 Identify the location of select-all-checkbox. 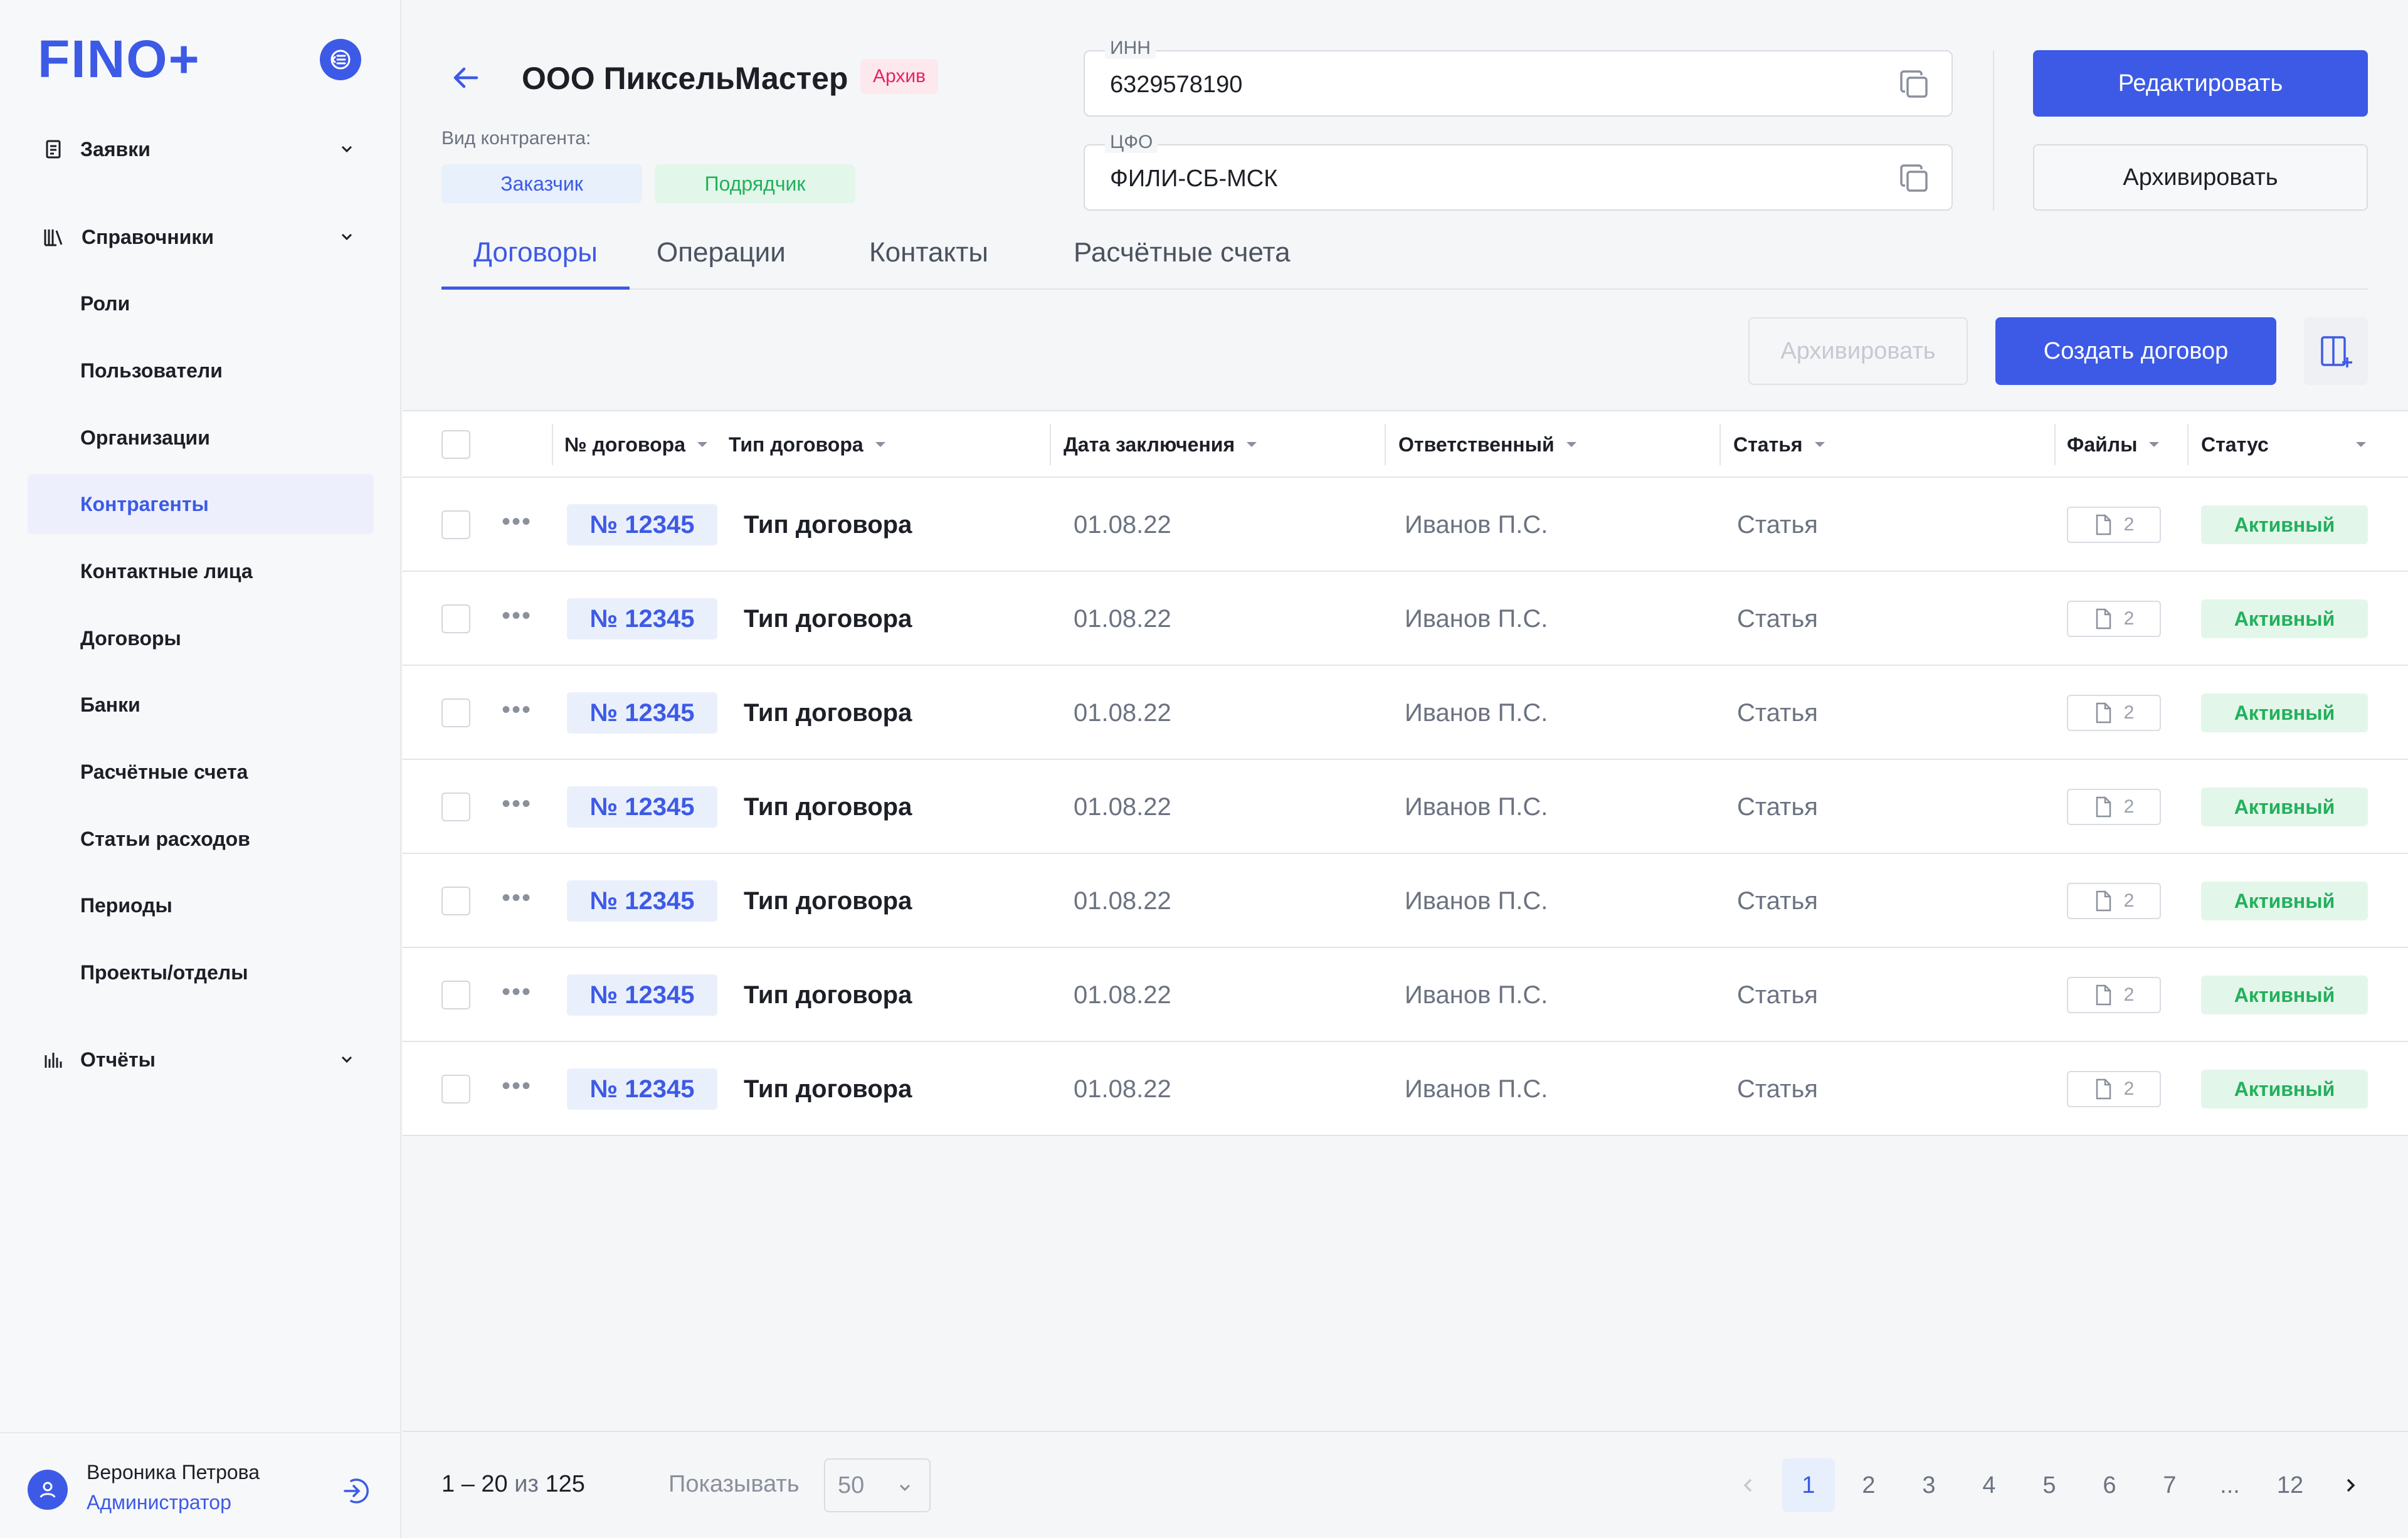
(455, 445).